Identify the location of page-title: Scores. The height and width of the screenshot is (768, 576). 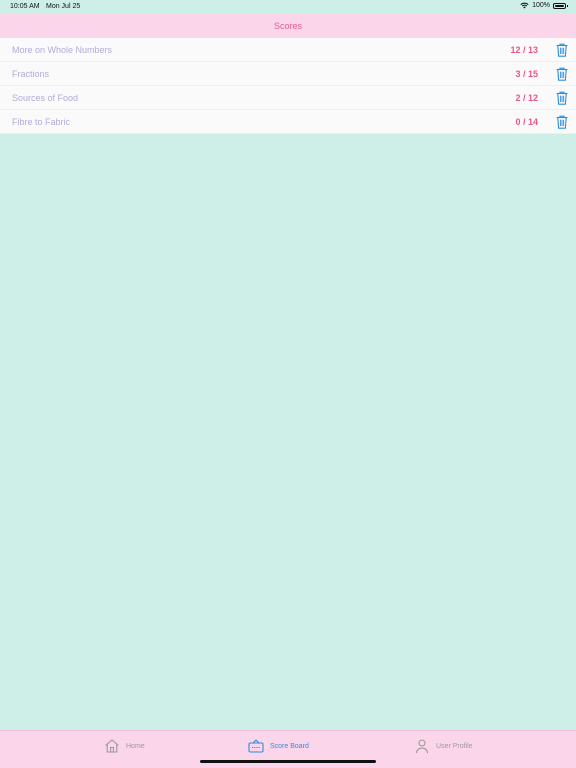
(287, 26).